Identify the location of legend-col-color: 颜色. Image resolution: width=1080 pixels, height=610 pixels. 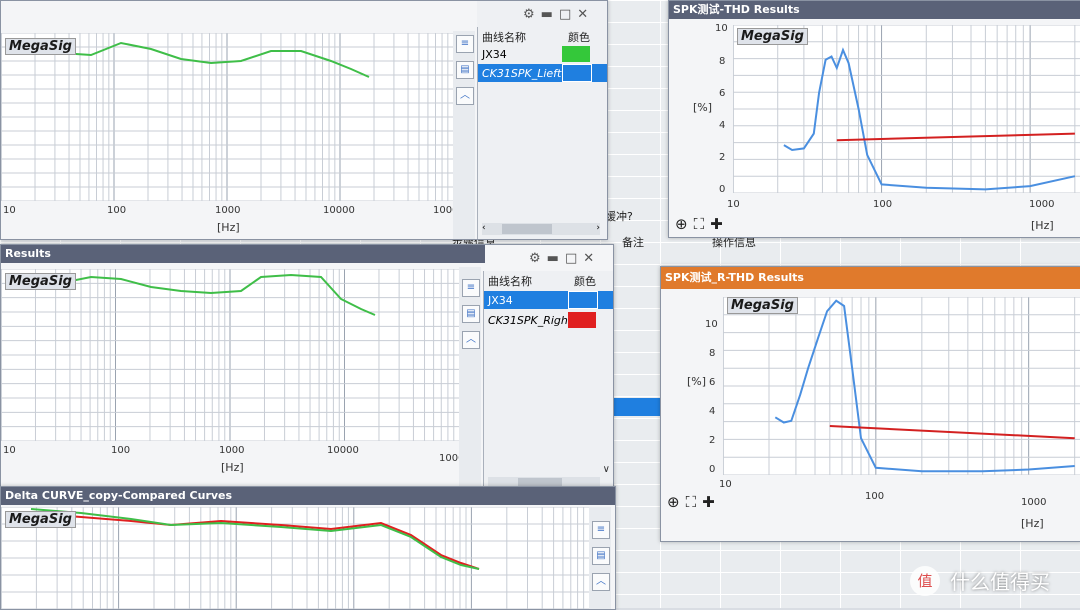
(579, 37).